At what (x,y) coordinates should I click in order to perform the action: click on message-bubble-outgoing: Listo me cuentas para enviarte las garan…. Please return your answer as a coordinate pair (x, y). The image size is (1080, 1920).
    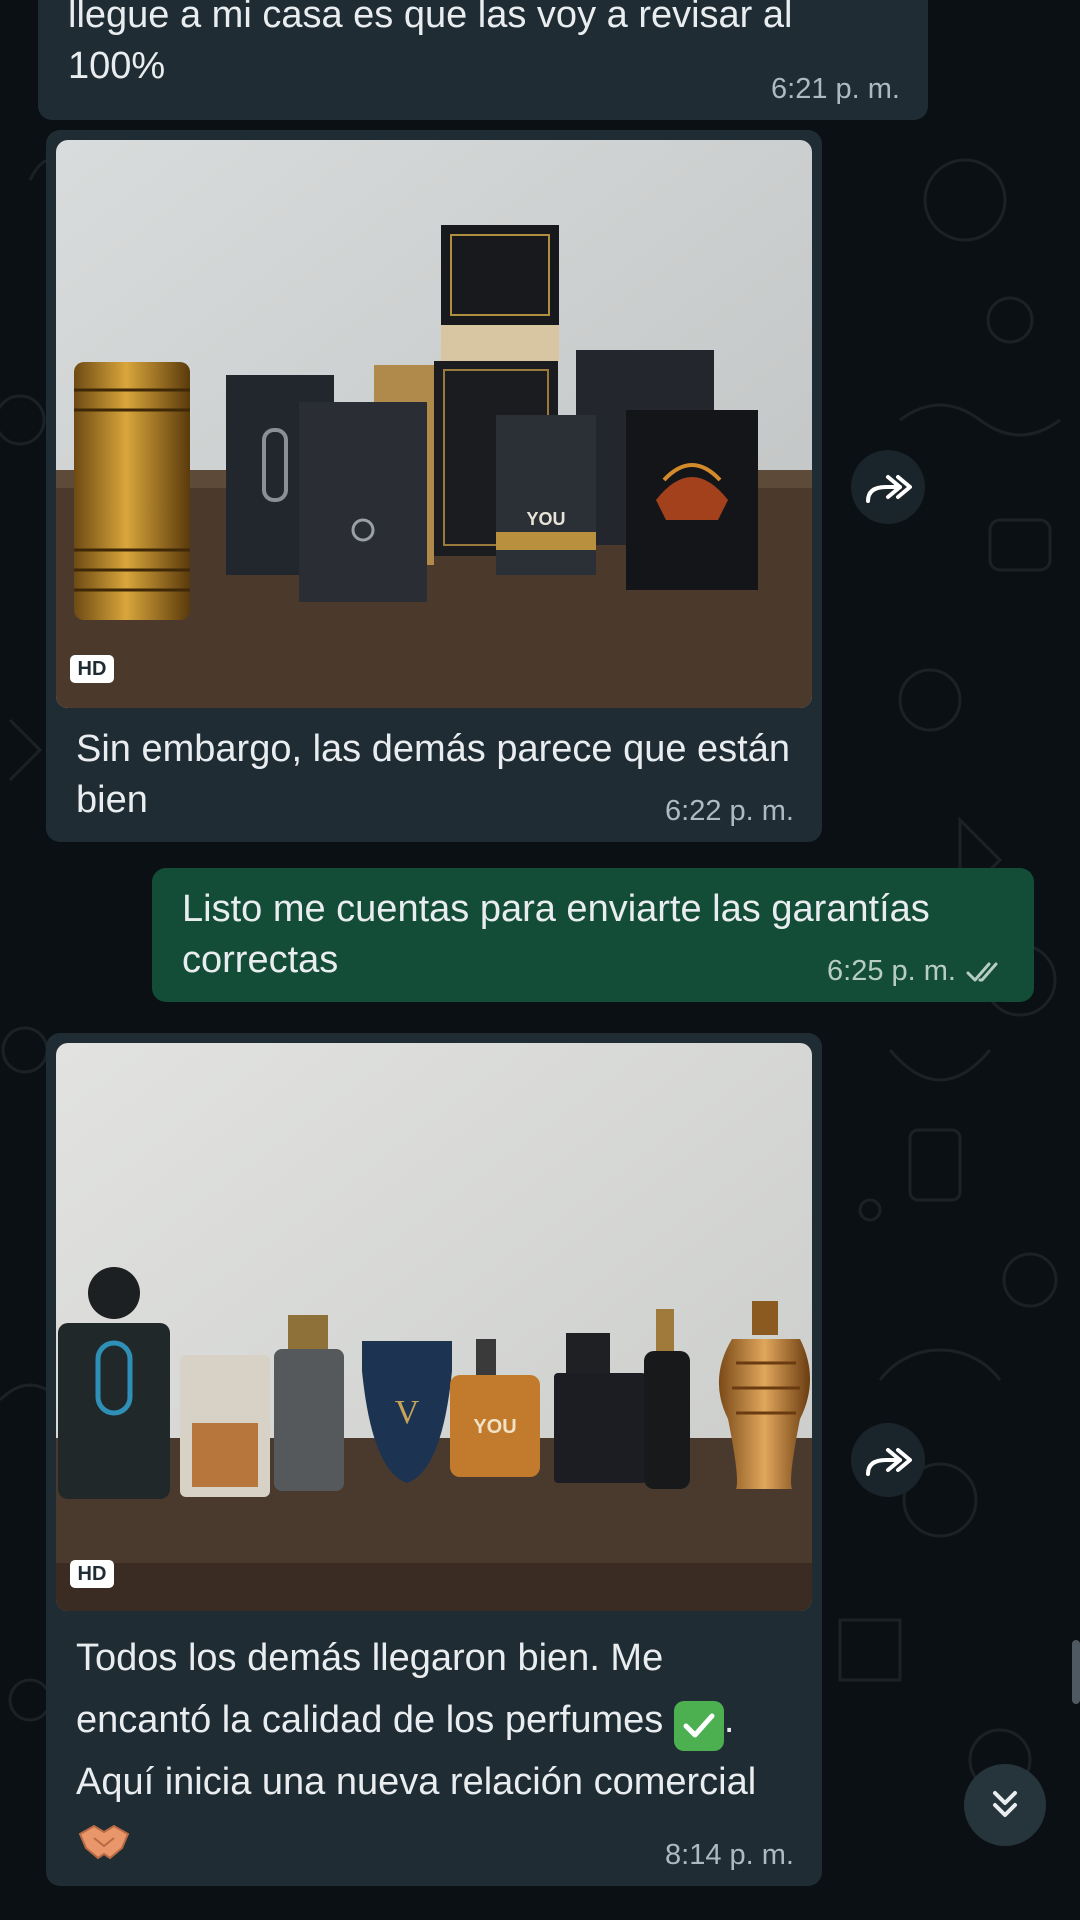
    Looking at the image, I should click on (593, 935).